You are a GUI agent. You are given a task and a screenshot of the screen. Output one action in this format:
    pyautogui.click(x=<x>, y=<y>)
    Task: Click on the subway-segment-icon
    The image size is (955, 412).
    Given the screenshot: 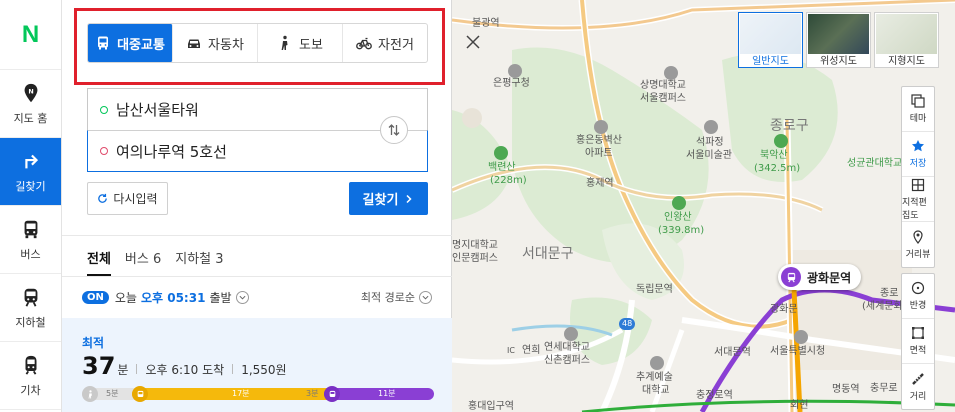 What is the action you would take?
    pyautogui.click(x=332, y=394)
    